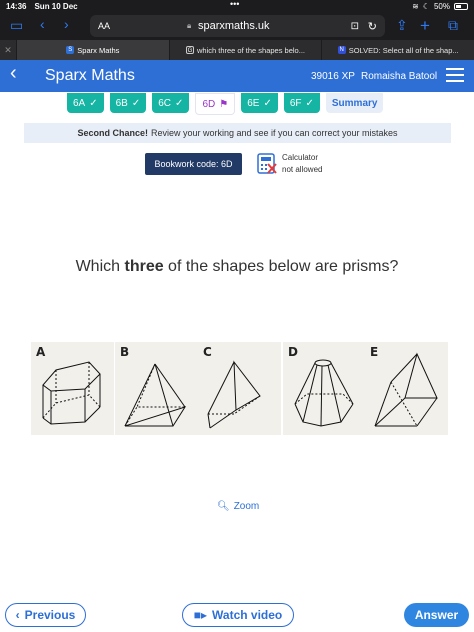  Describe the element at coordinates (295, 103) in the screenshot. I see `task-label: 6F` at that location.